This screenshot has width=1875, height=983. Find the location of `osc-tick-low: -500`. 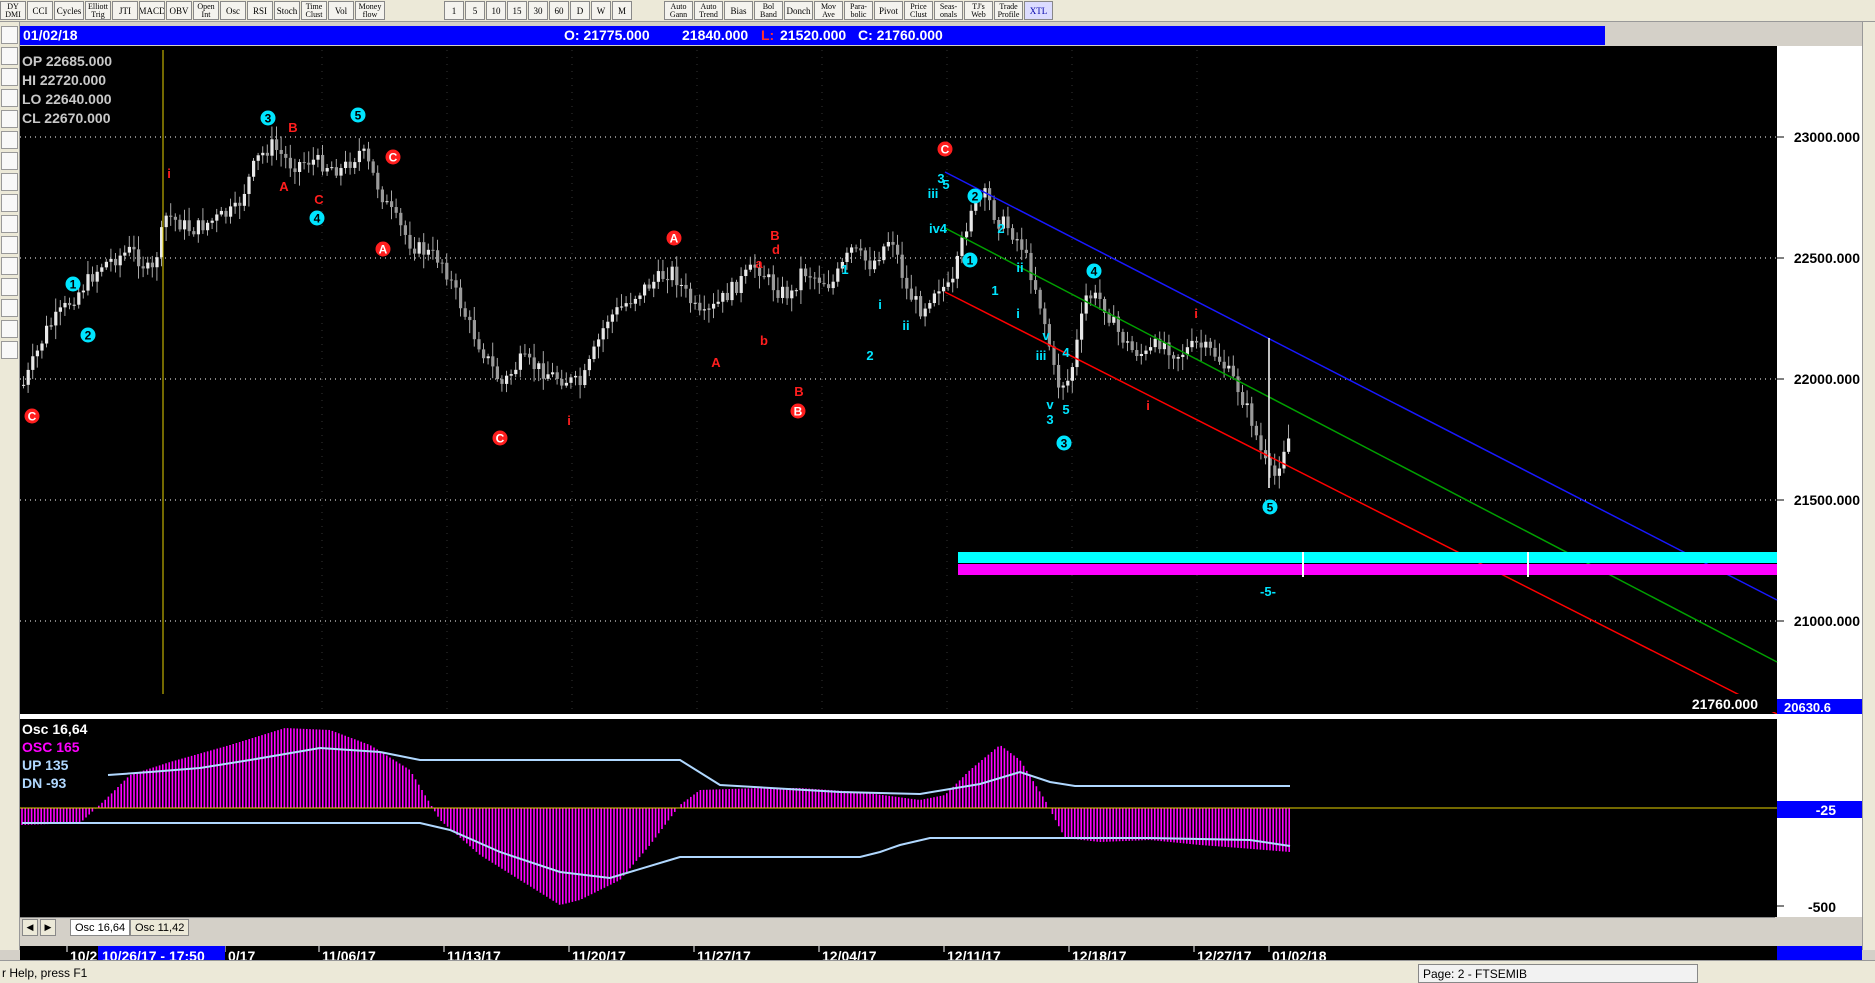

osc-tick-low: -500 is located at coordinates (1822, 907).